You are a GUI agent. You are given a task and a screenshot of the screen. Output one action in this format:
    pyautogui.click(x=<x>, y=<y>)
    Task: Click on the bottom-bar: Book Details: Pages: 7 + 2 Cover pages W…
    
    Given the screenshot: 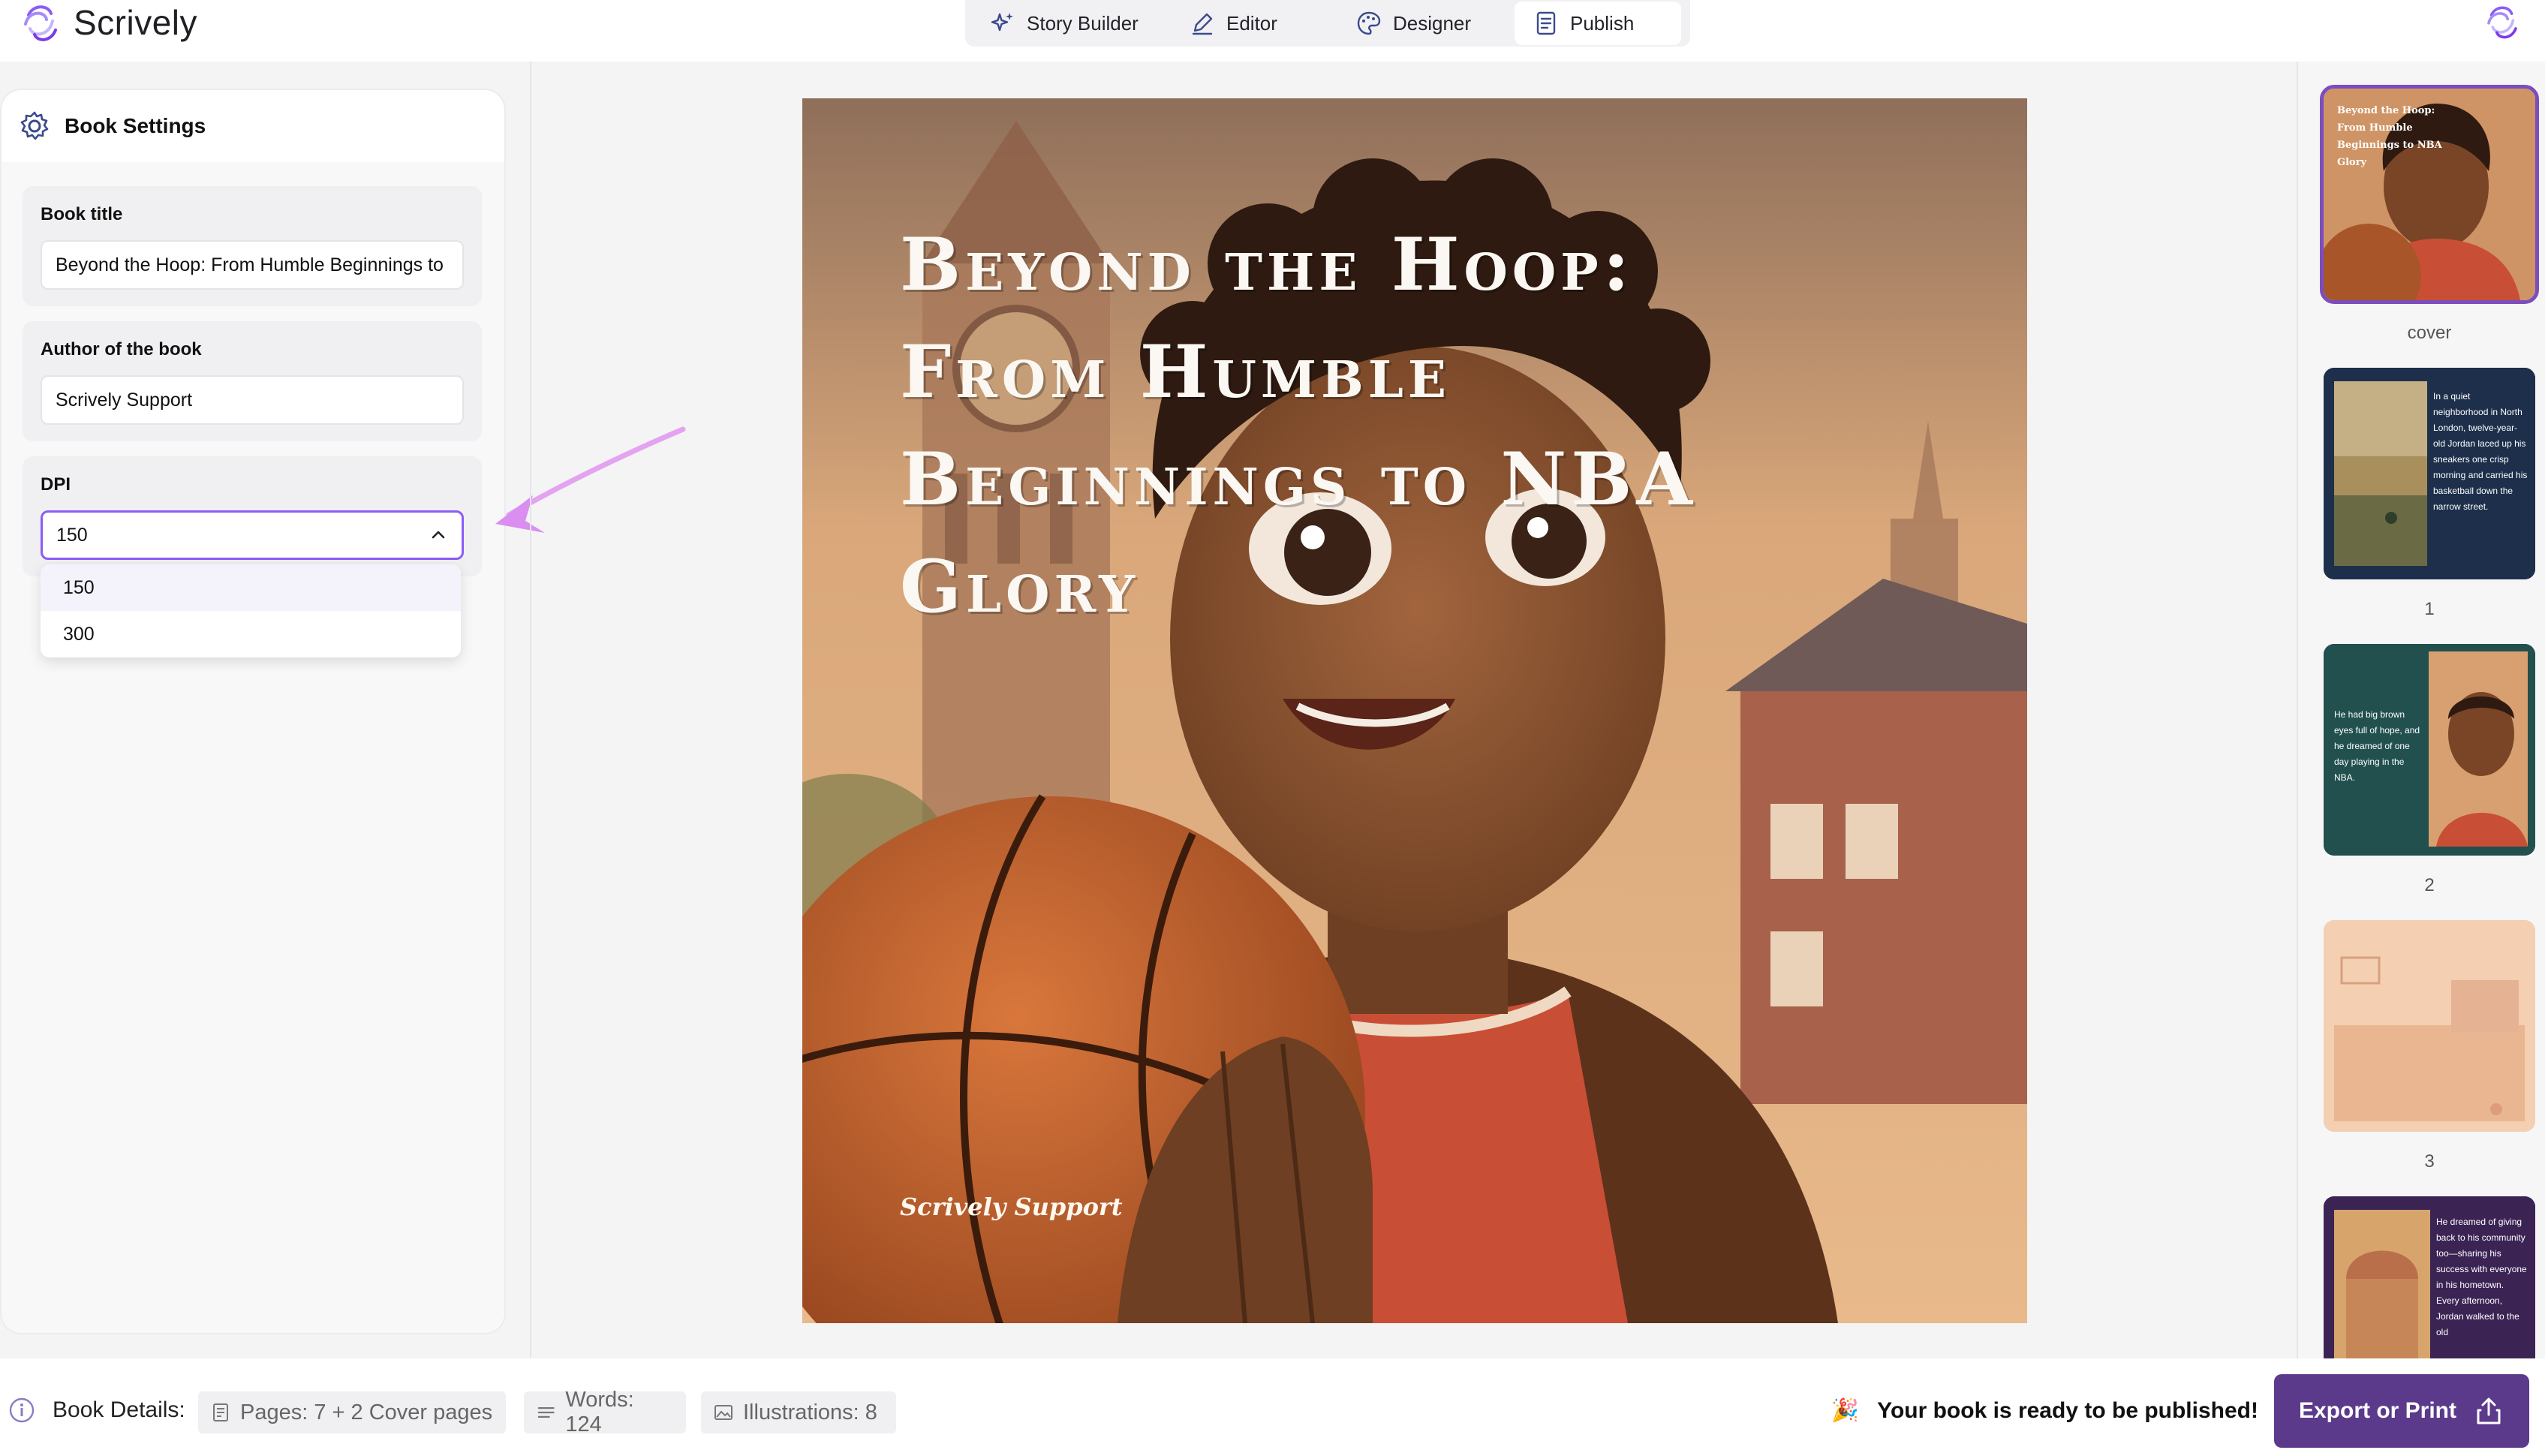 What is the action you would take?
    pyautogui.click(x=1272, y=1407)
    